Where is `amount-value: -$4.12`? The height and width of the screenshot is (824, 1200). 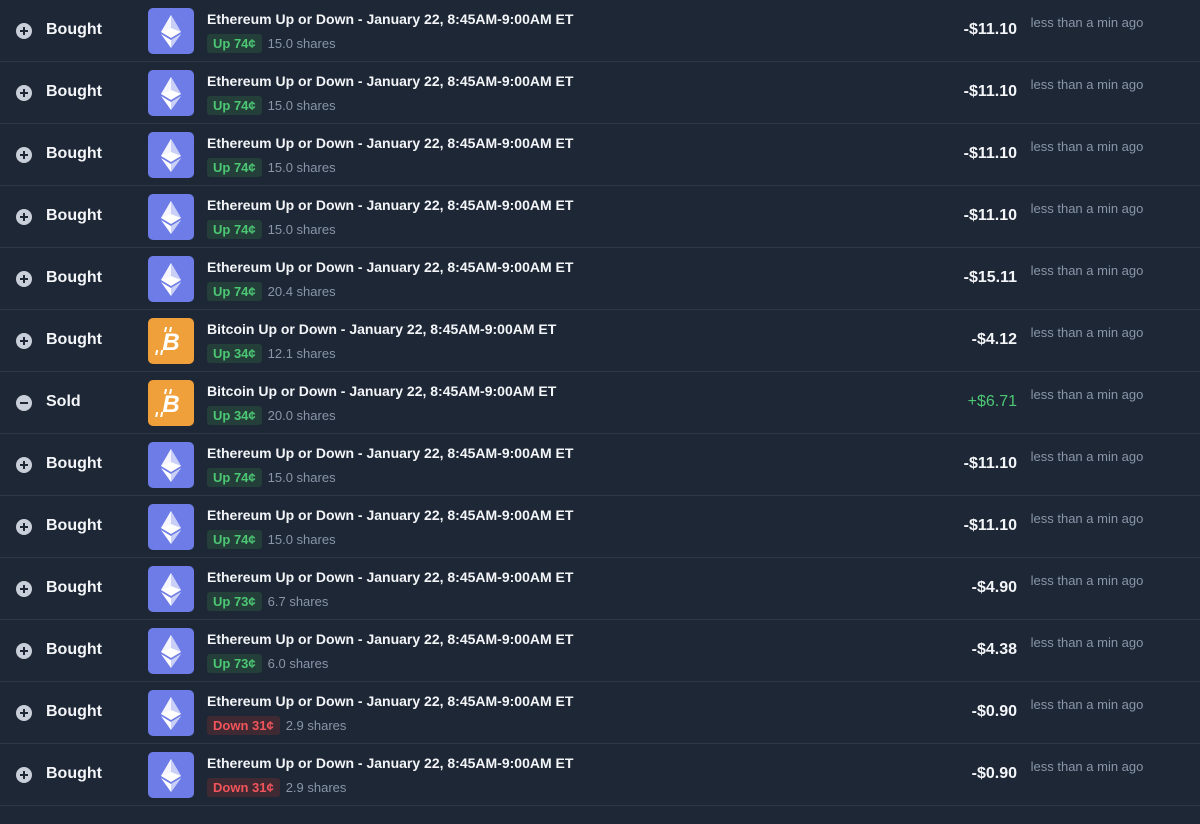
amount-value: -$4.12 is located at coordinates (994, 339).